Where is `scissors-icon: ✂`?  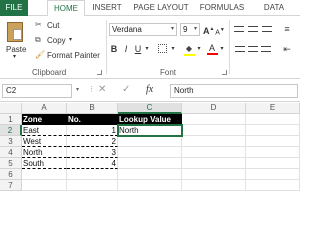
scissors-icon: ✂ is located at coordinates (38, 24).